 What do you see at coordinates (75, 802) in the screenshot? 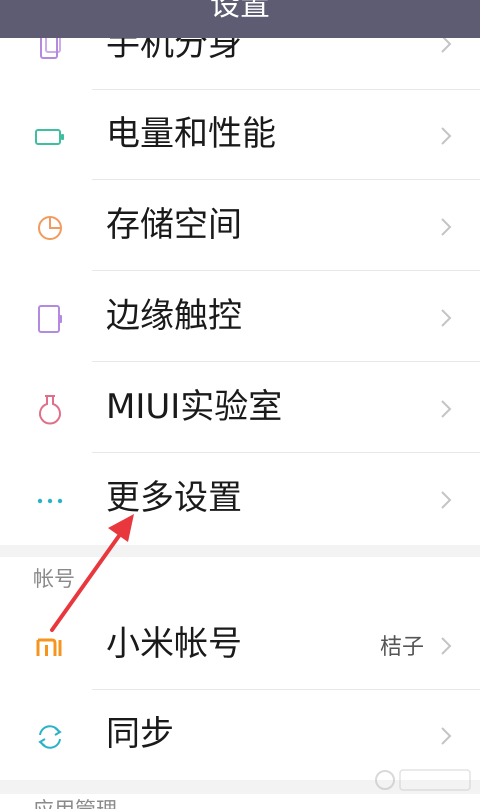
I see `section-title: 应用管理` at bounding box center [75, 802].